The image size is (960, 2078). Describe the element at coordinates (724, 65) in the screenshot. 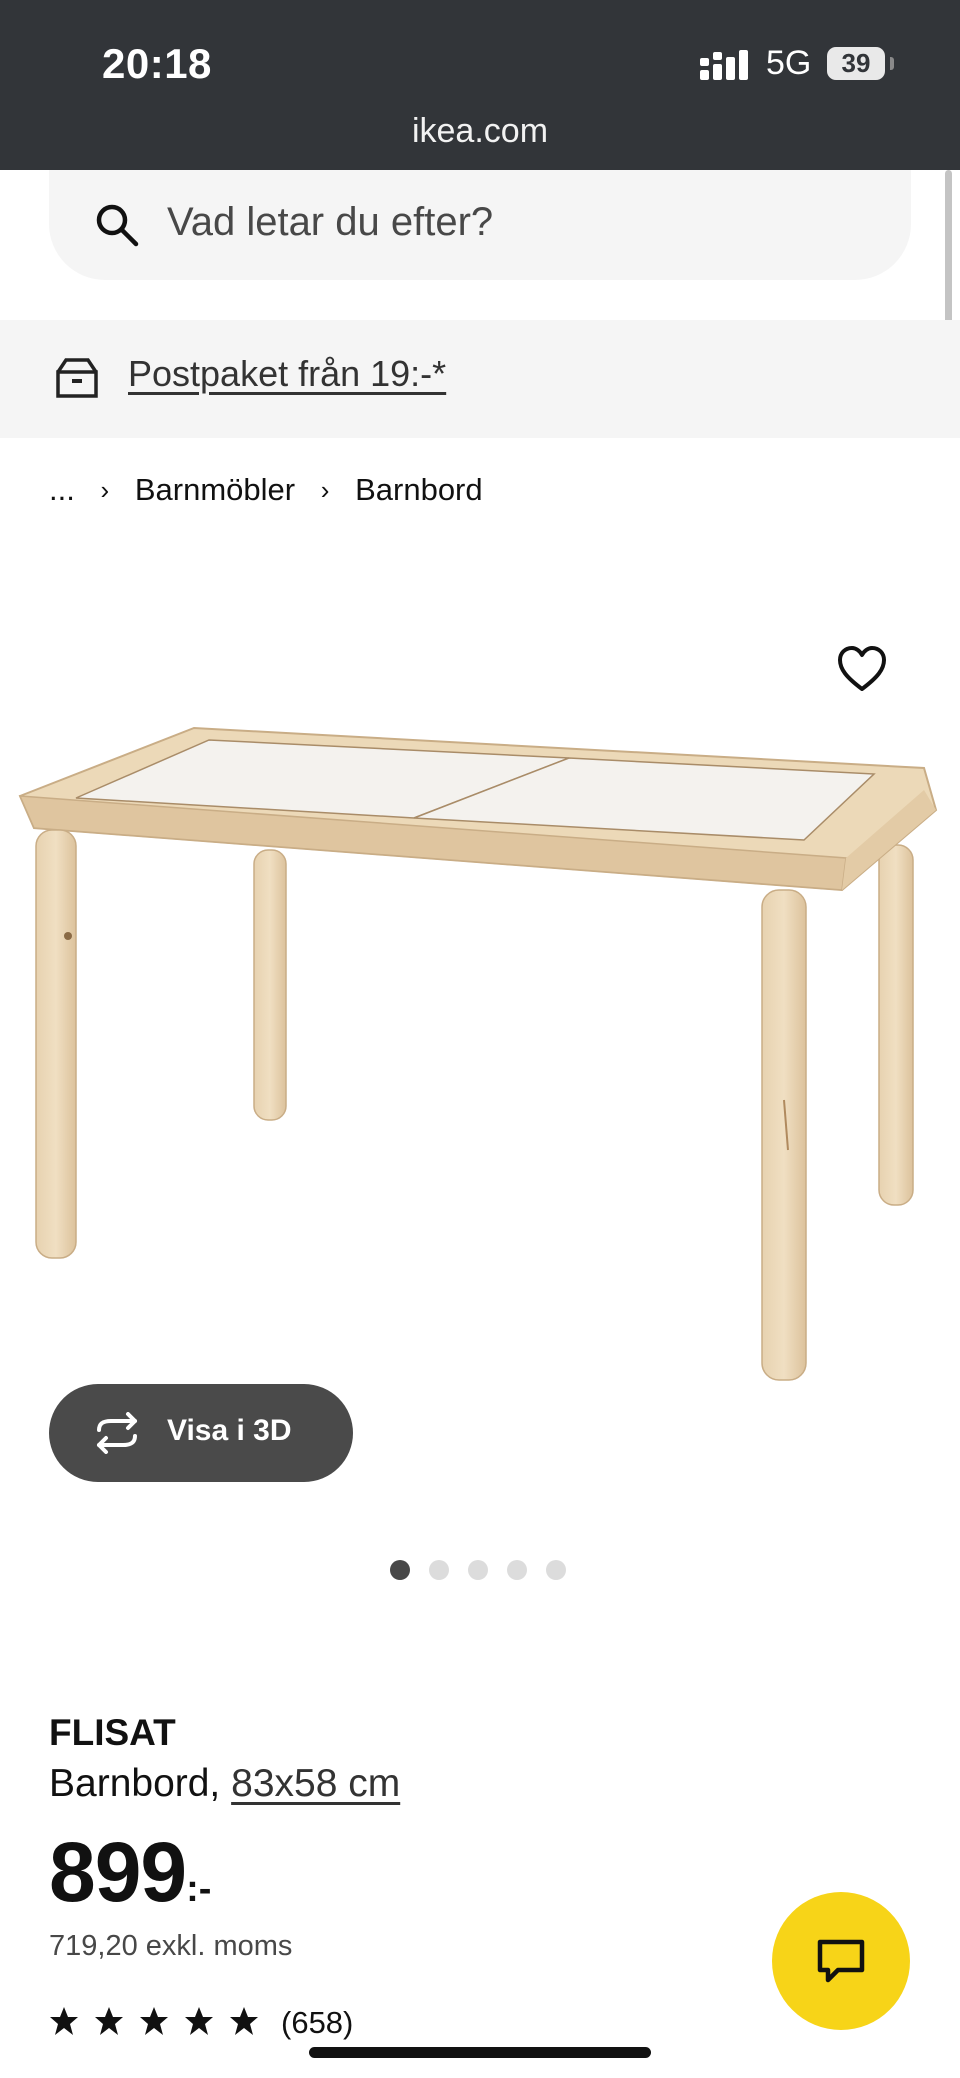

I see `signal-icon` at that location.